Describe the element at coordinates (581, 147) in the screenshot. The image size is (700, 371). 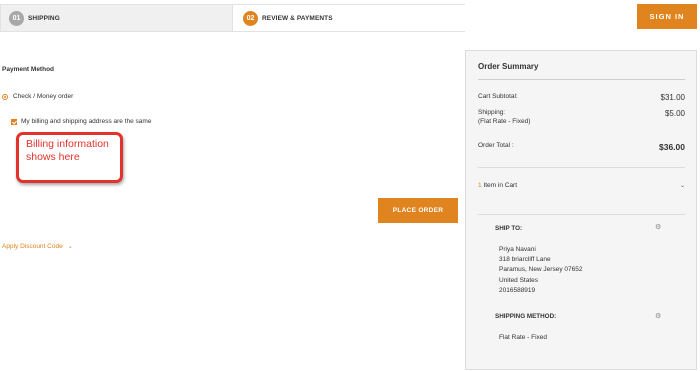
I see `order-total-row: Order Total : $36.00` at that location.